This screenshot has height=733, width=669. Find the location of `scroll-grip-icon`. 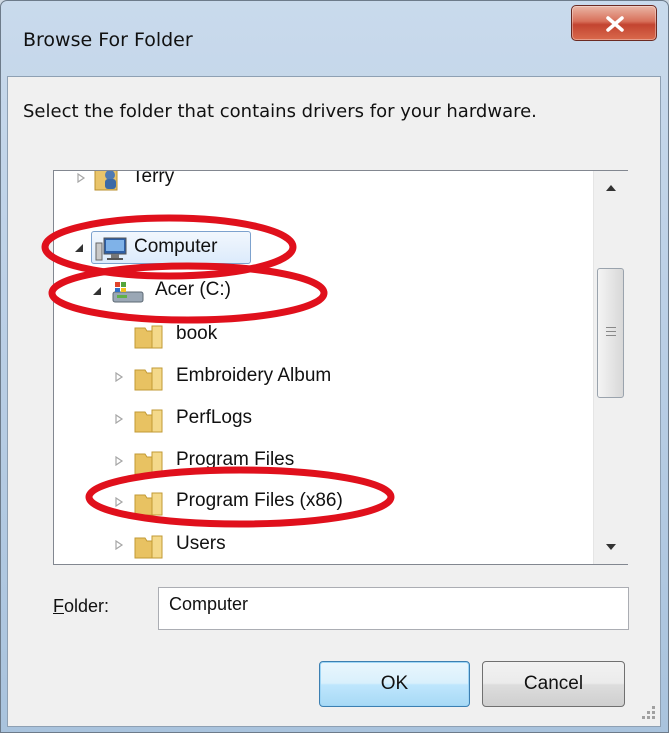

scroll-grip-icon is located at coordinates (611, 333).